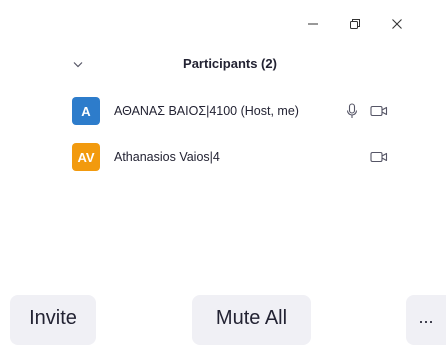  I want to click on microphone-icon, so click(352, 110).